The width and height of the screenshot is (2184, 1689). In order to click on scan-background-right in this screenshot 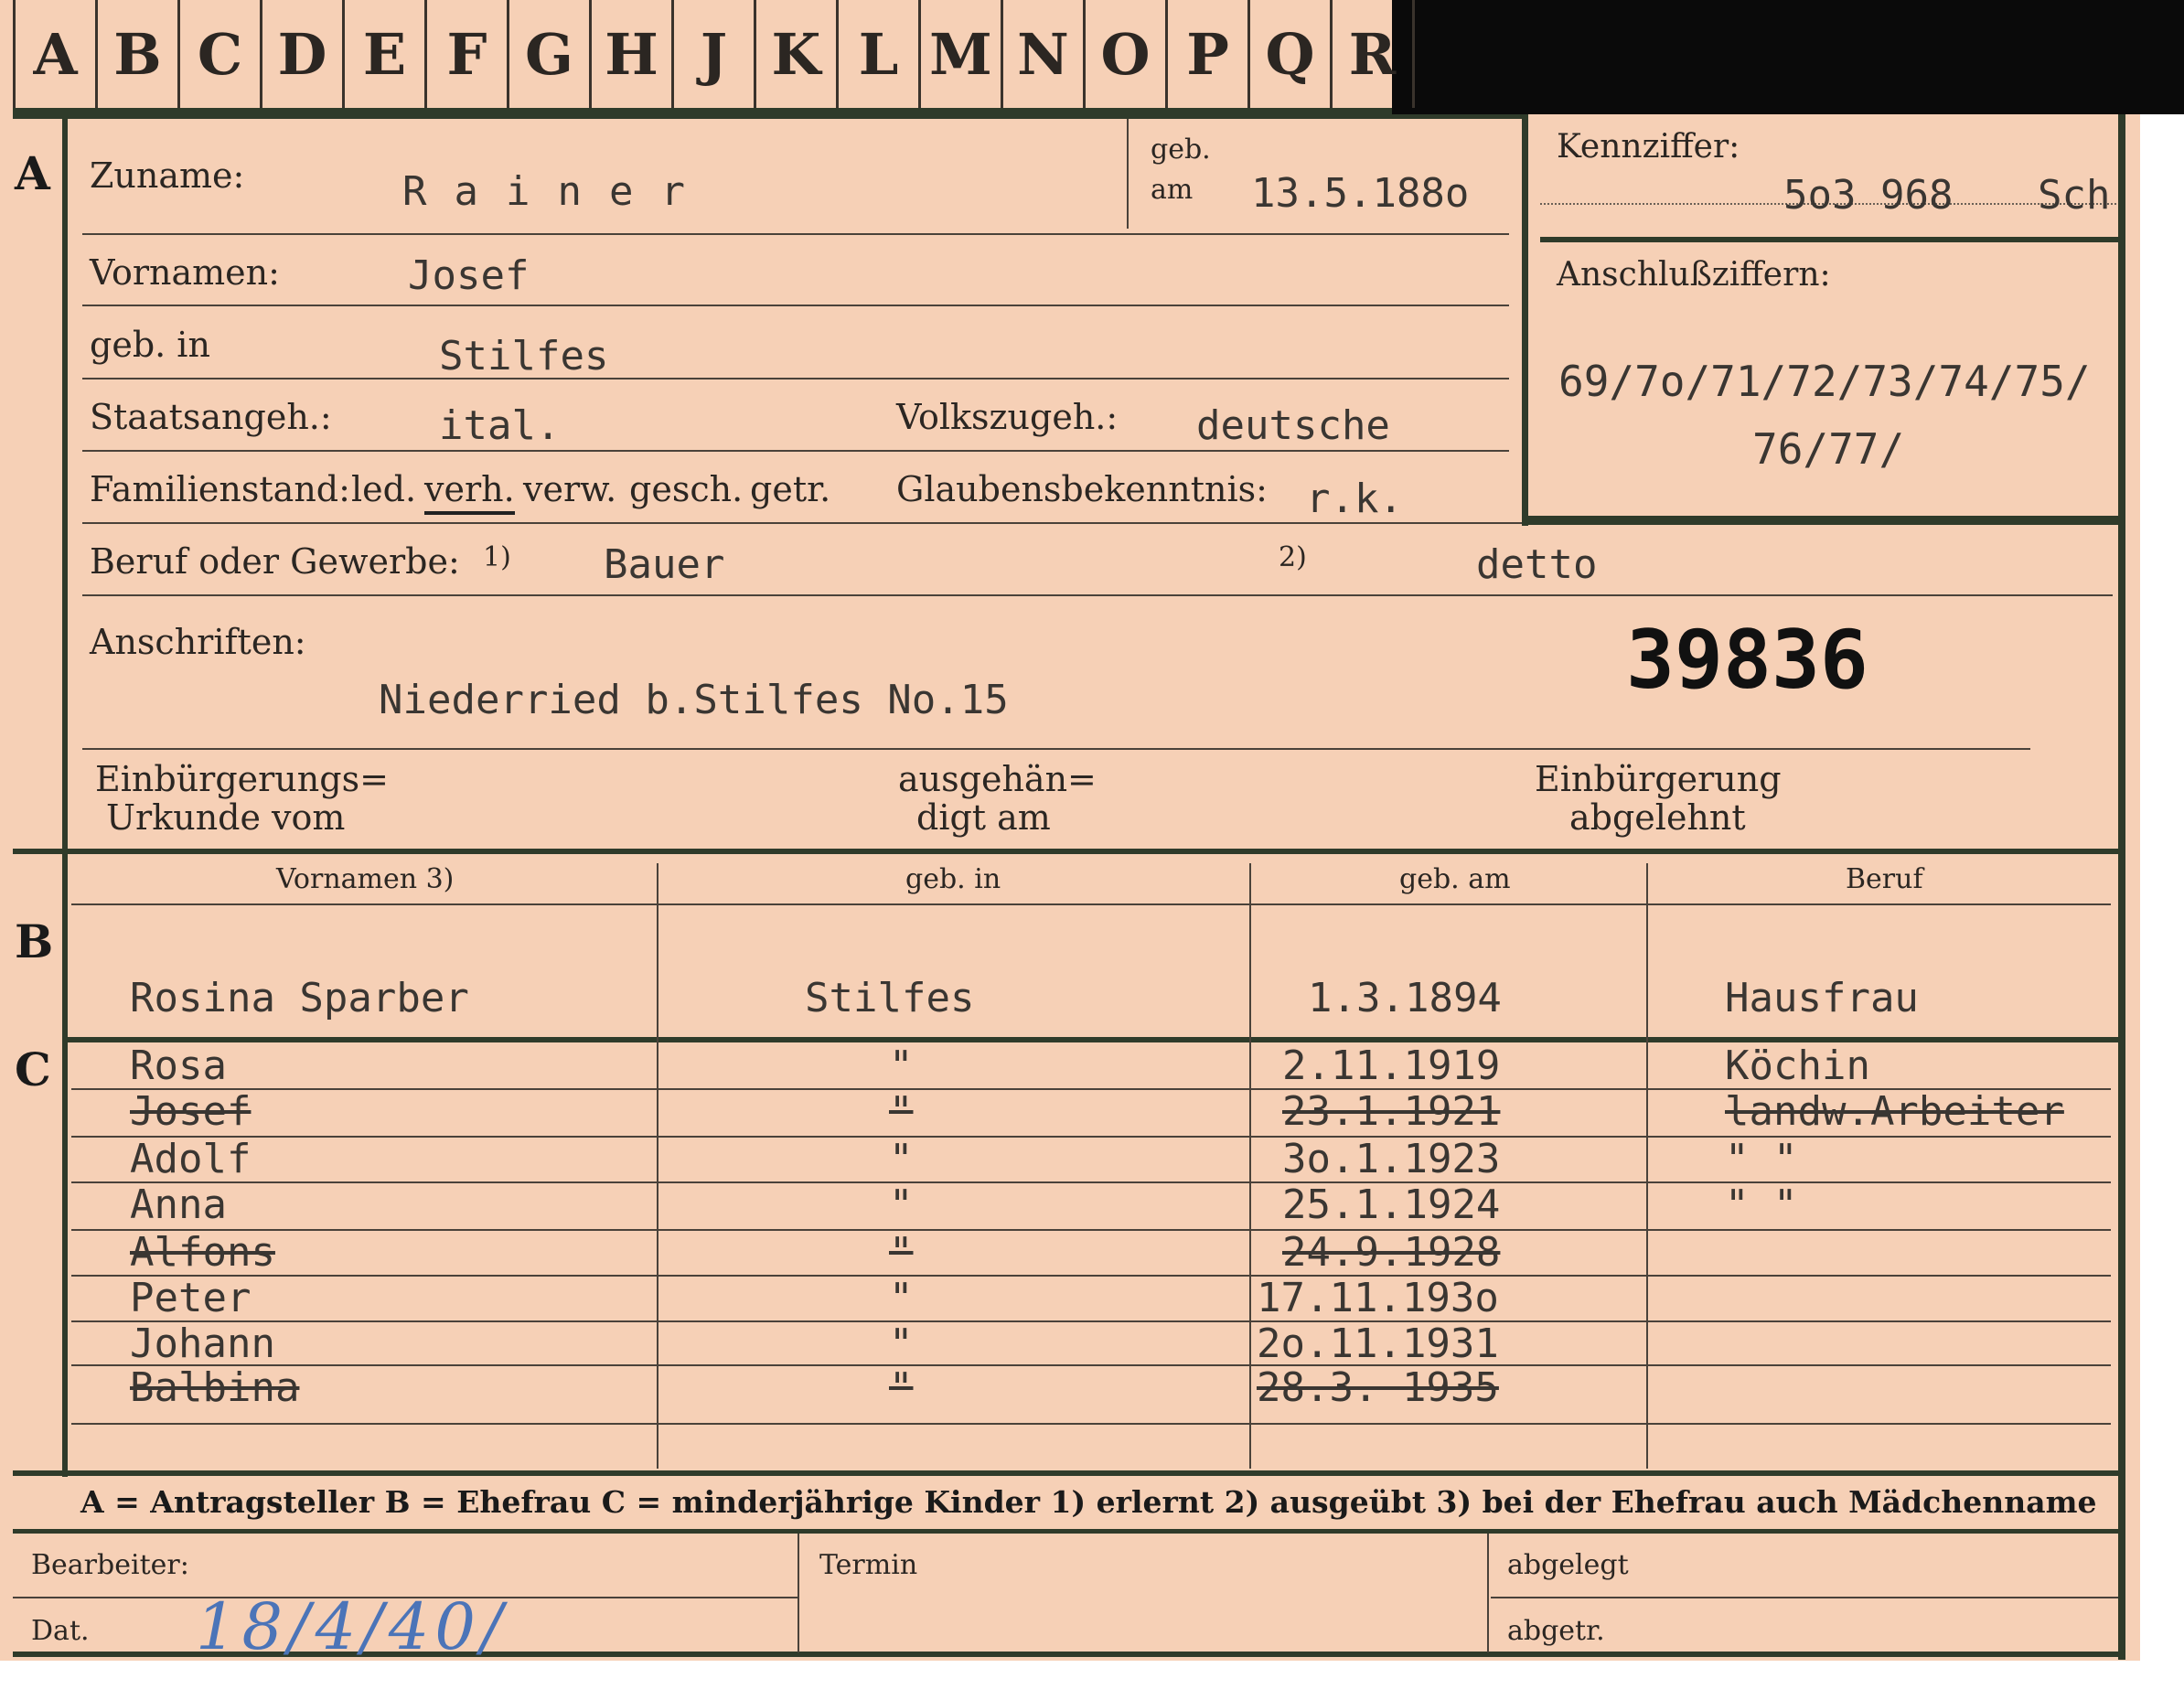, I will do `click(2162, 901)`.